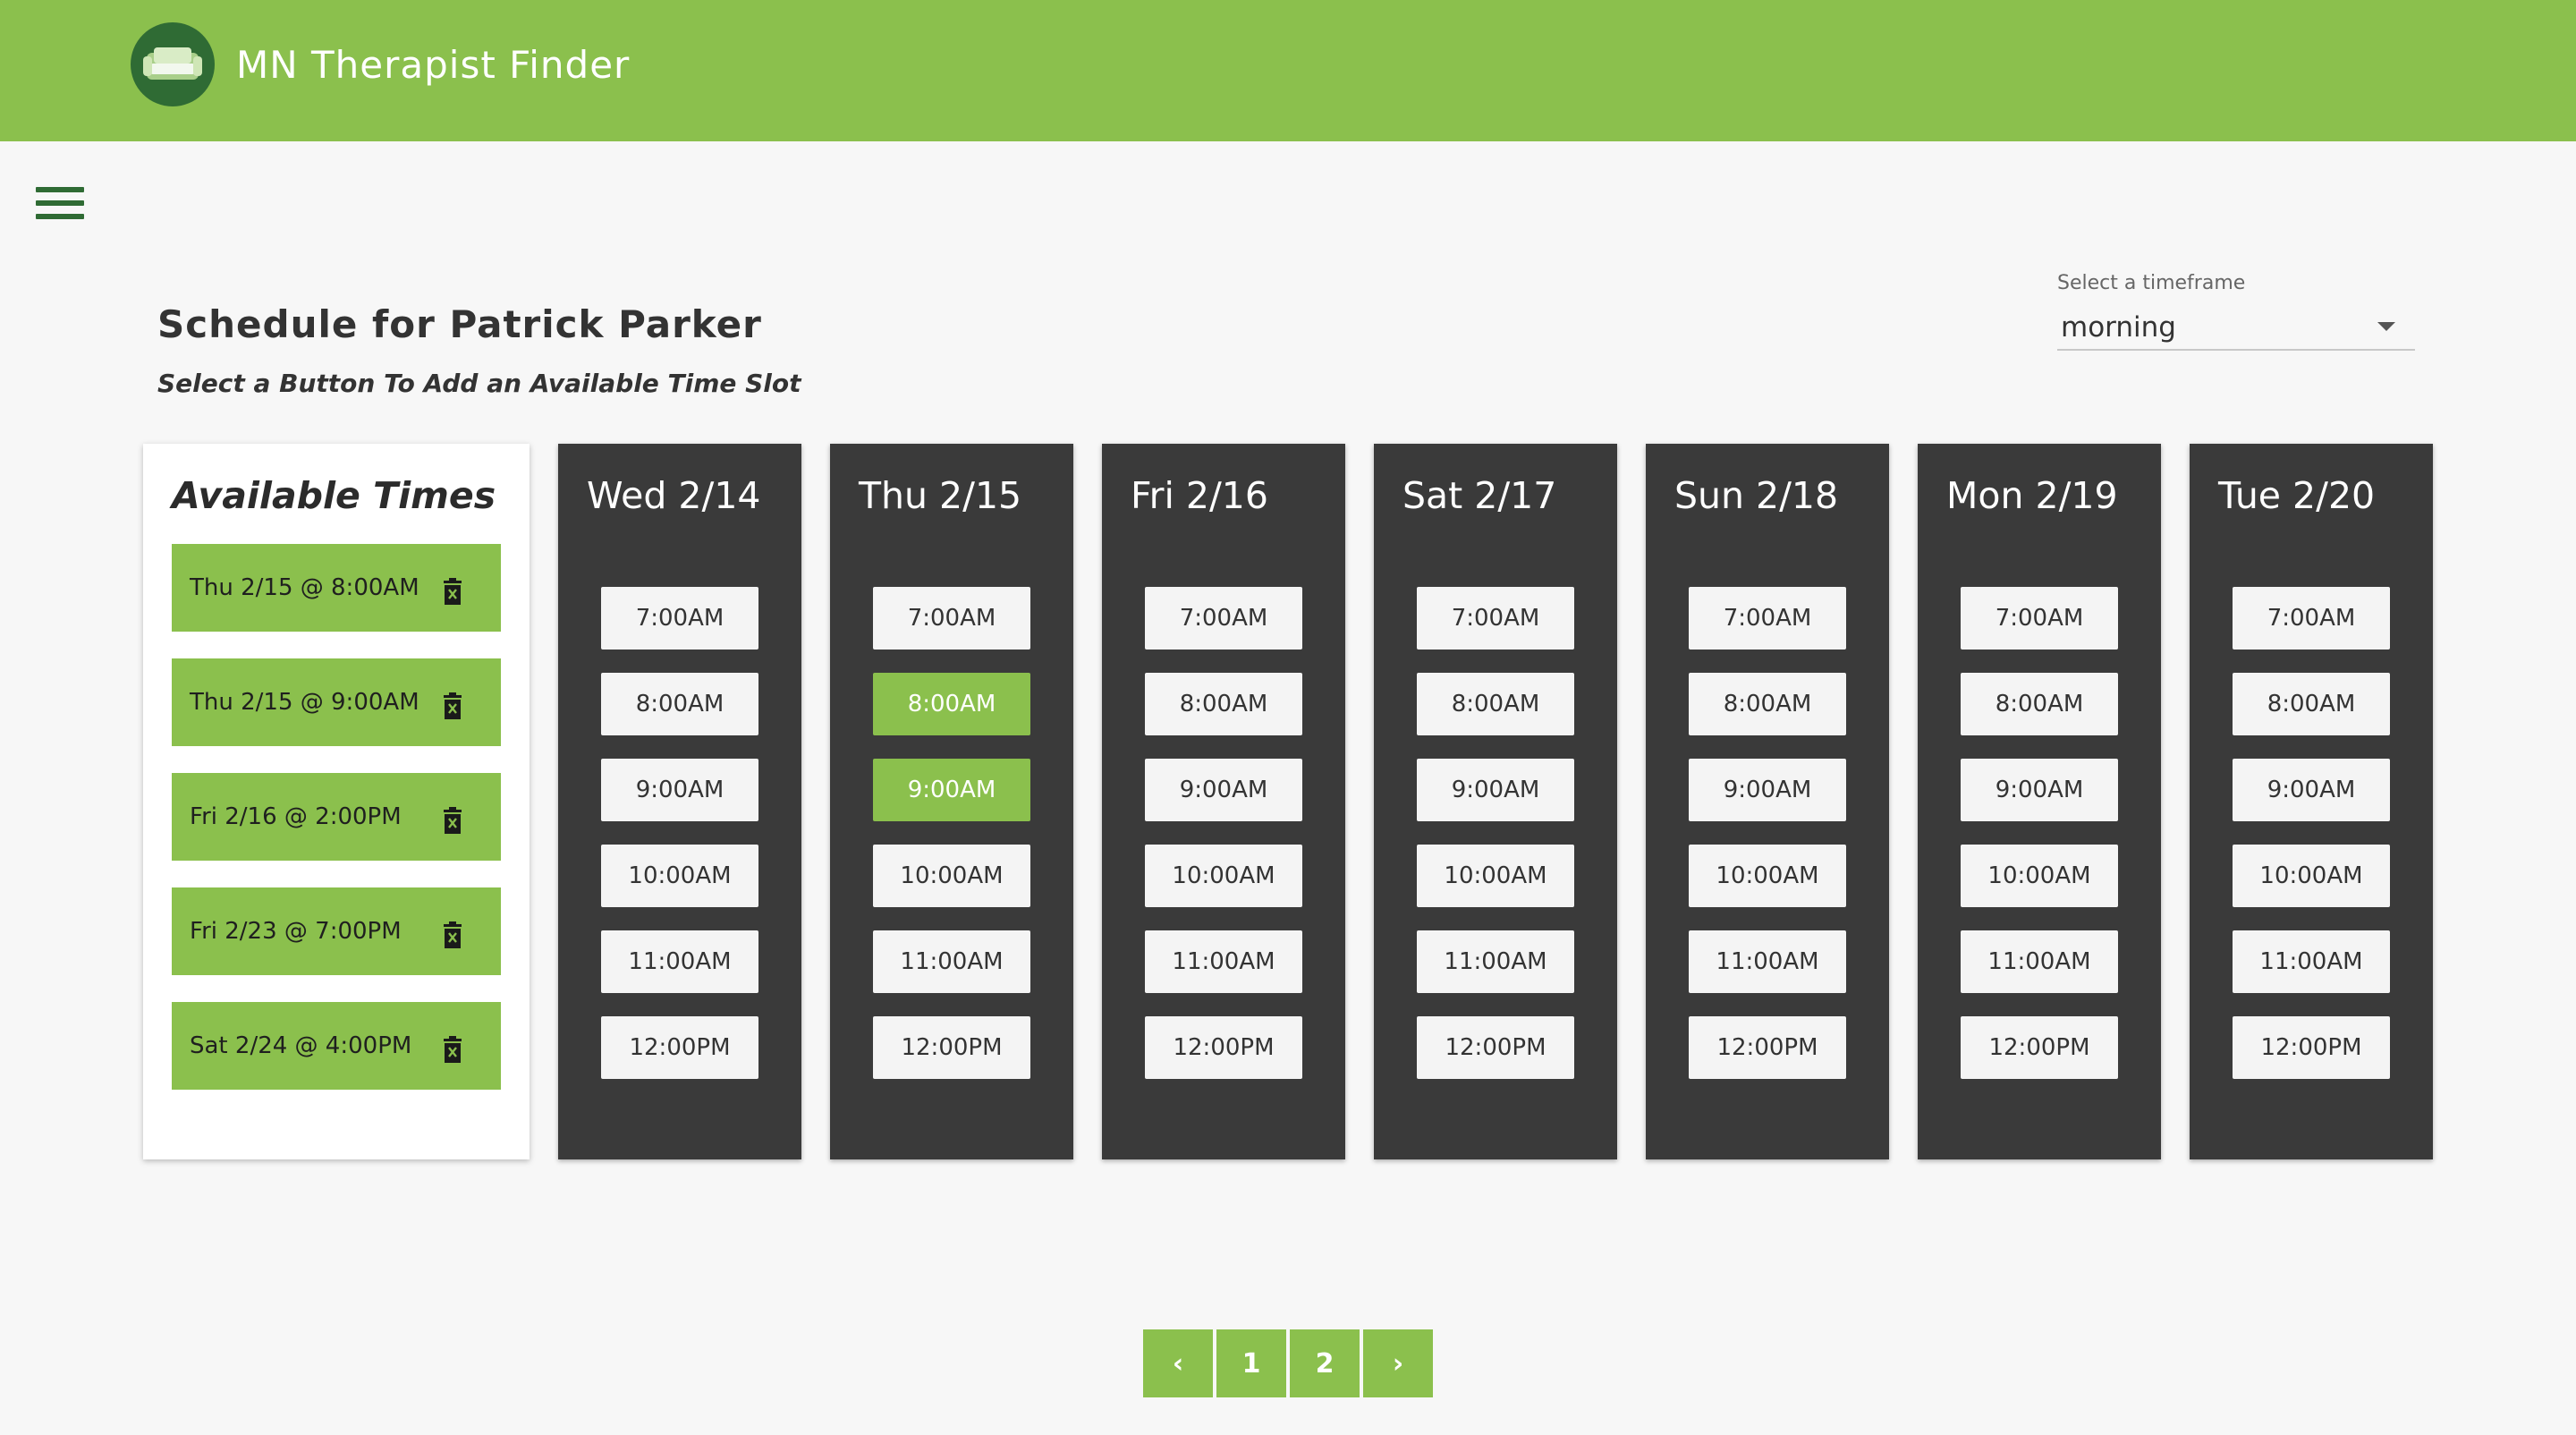 This screenshot has width=2576, height=1435. What do you see at coordinates (61, 203) in the screenshot?
I see `hamburger-menu-icon` at bounding box center [61, 203].